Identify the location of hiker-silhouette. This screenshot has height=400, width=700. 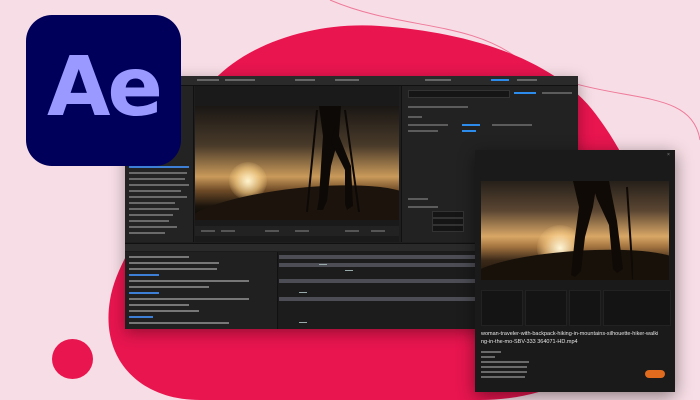
(333, 159).